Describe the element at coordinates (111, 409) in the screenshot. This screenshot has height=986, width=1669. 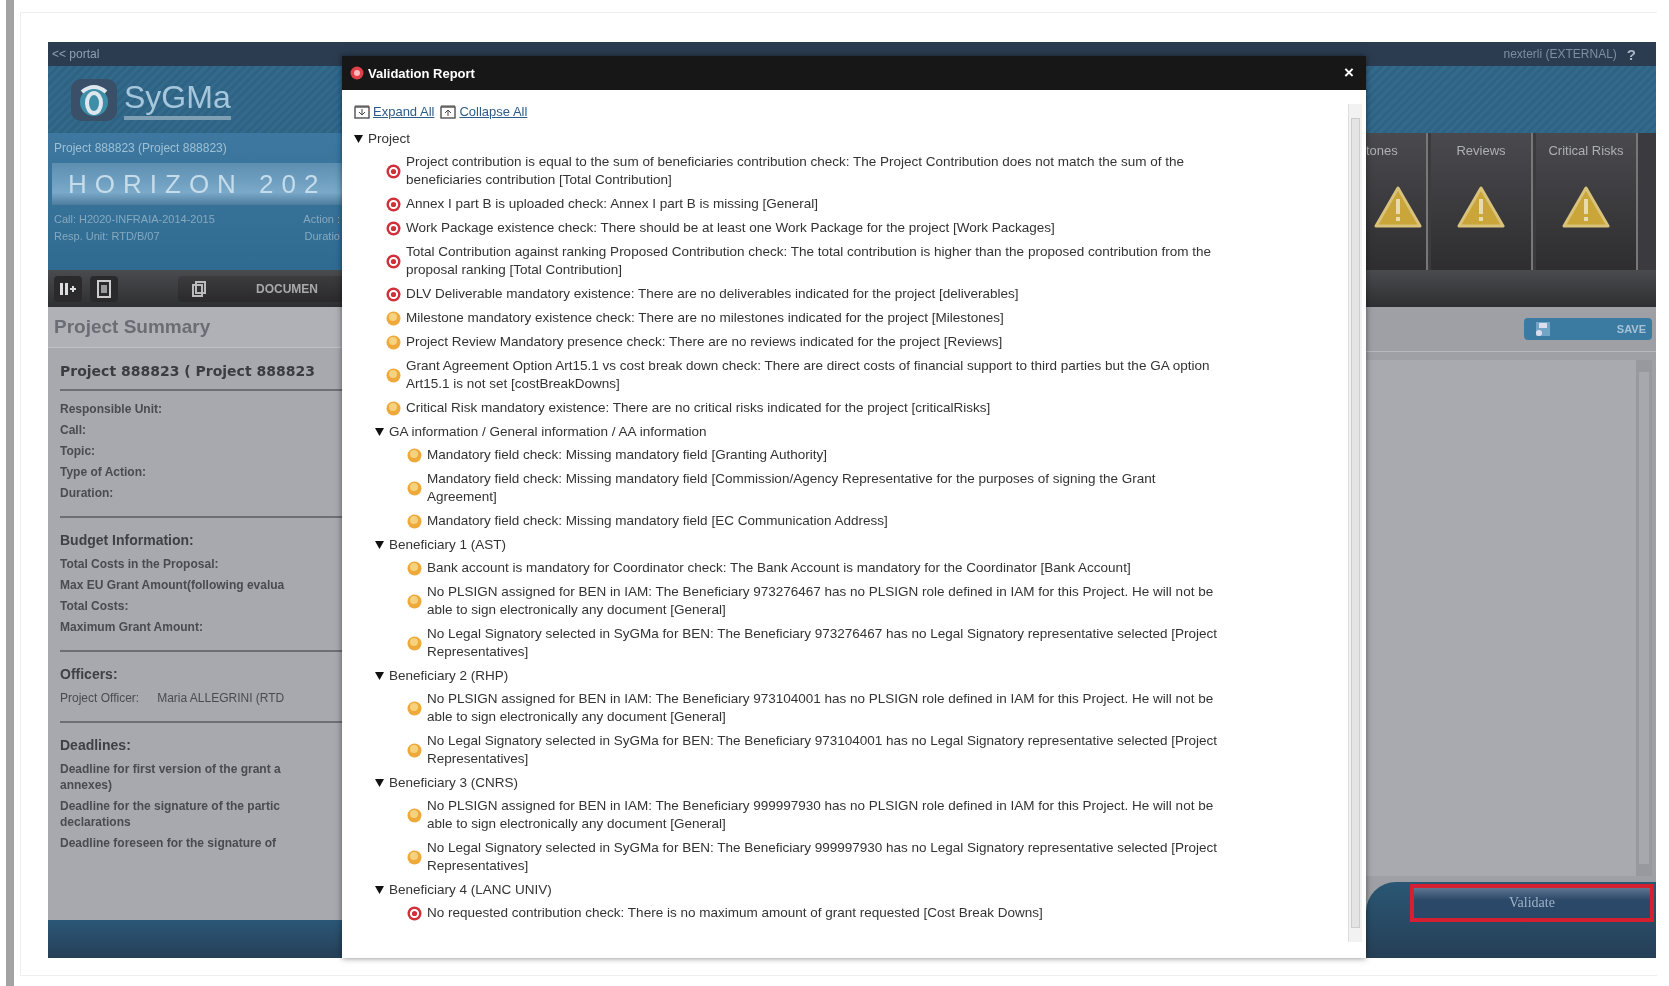
I see `field-label: Responsible Unit:` at that location.